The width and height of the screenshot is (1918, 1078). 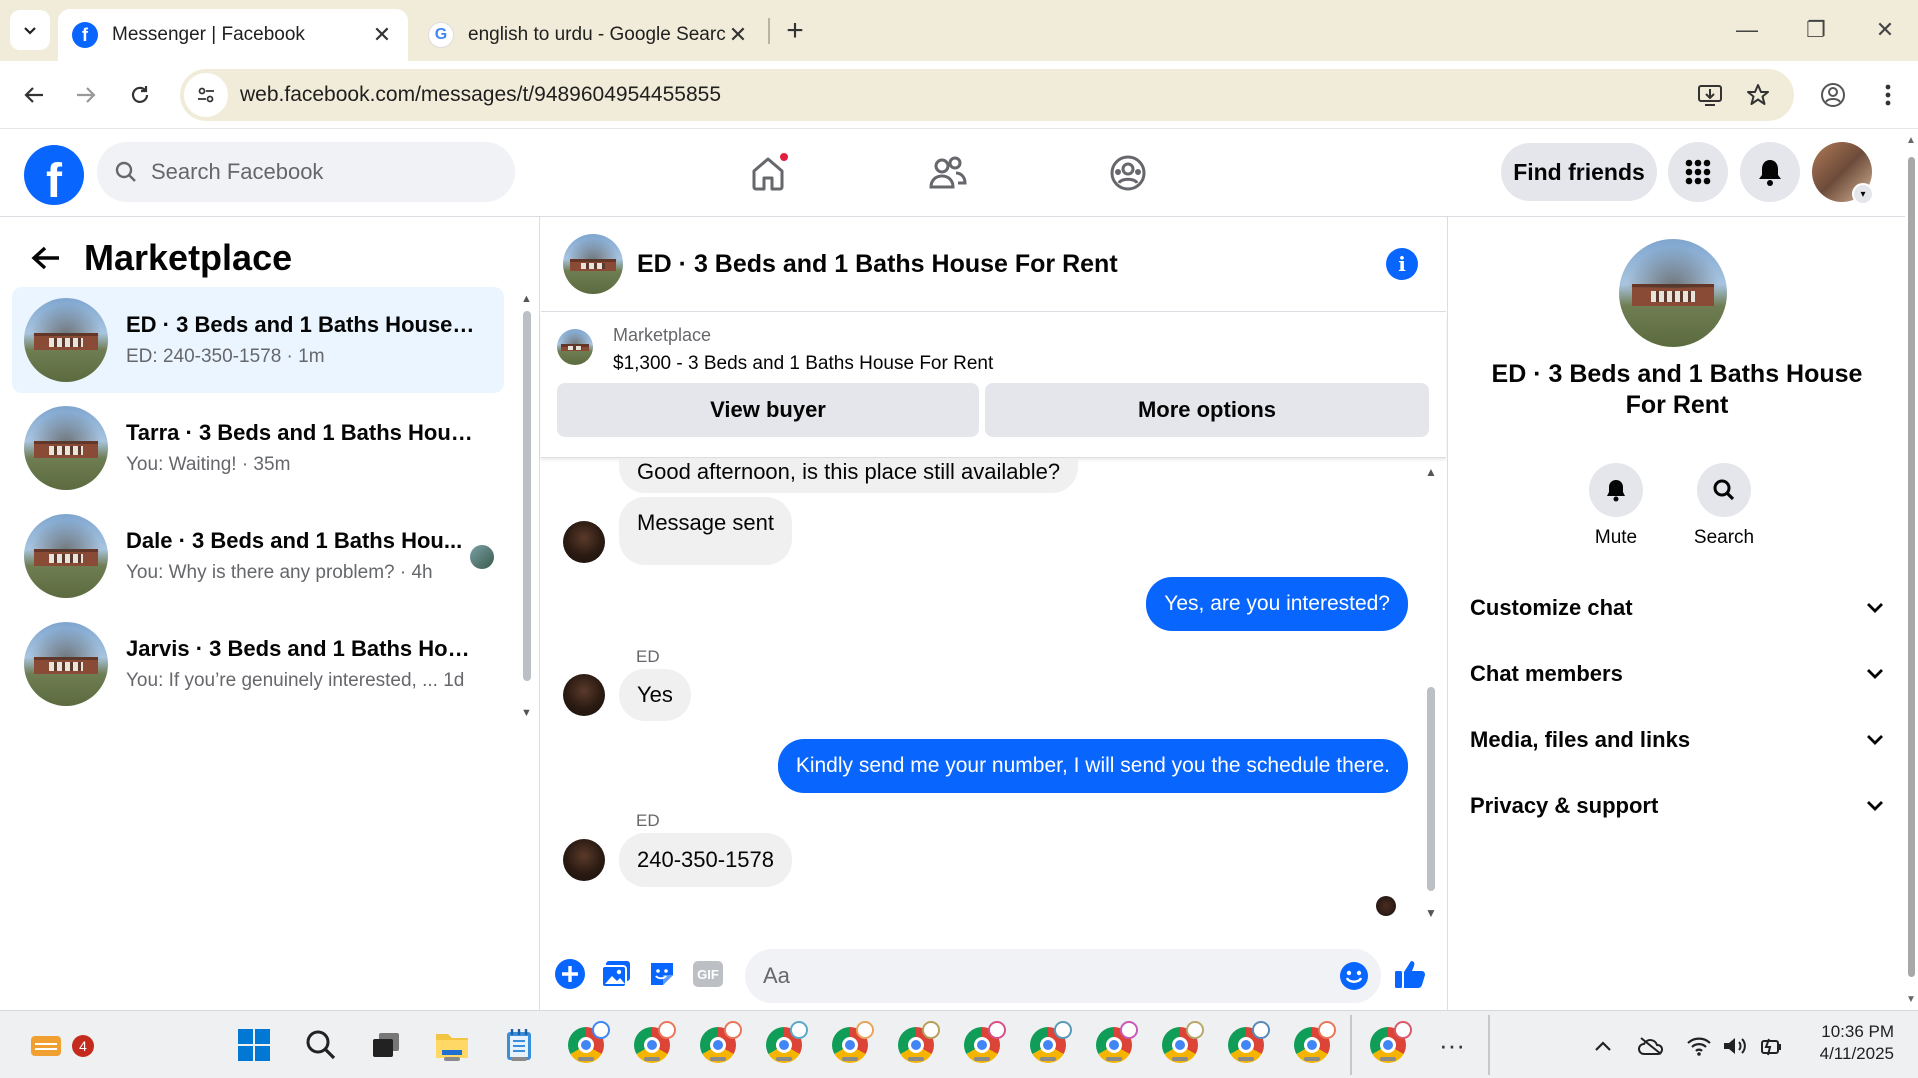 What do you see at coordinates (1207, 410) in the screenshot?
I see `more-options-button: More options` at bounding box center [1207, 410].